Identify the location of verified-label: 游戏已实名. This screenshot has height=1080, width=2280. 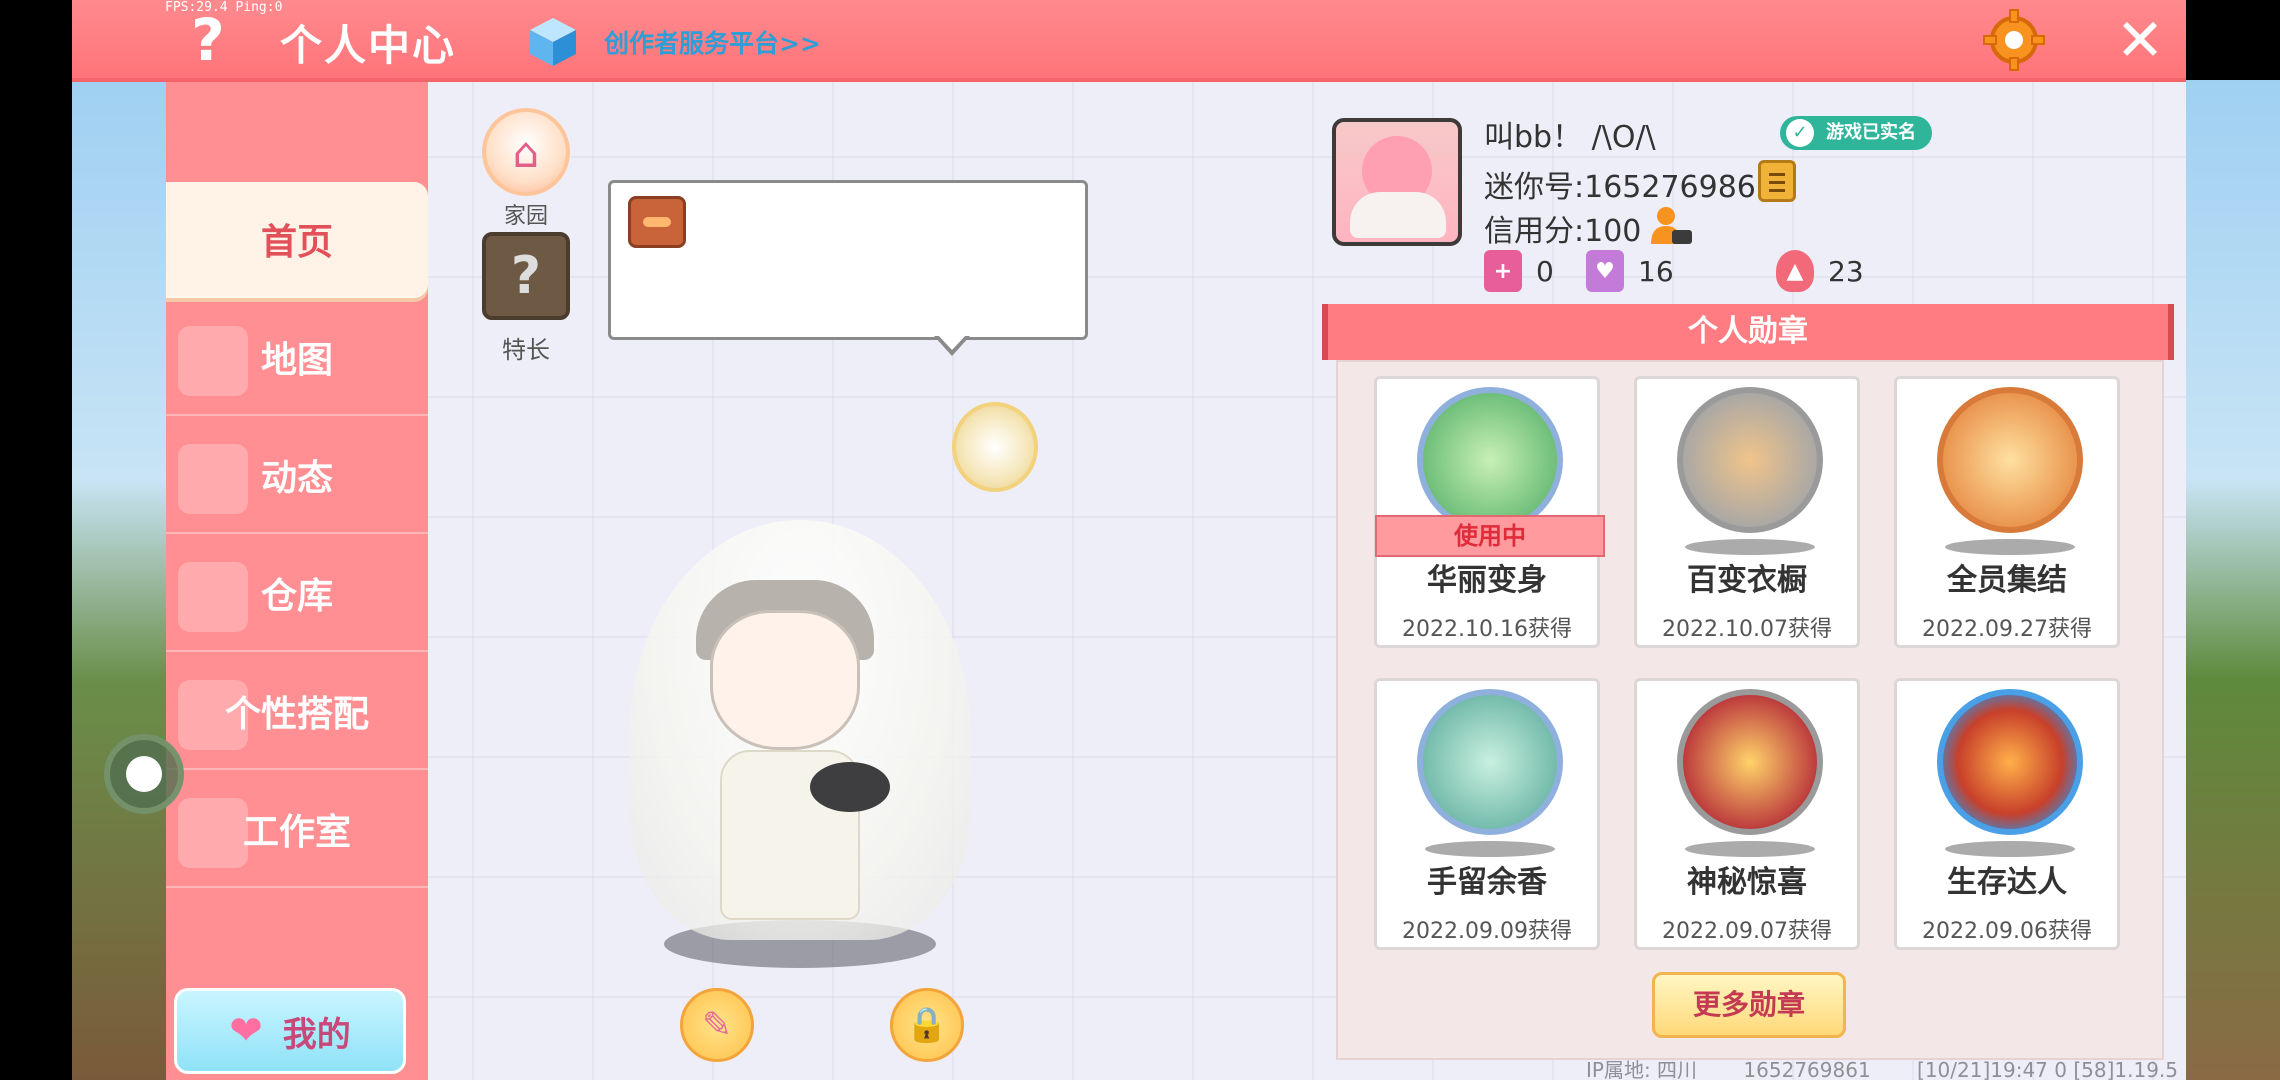
(1871, 132).